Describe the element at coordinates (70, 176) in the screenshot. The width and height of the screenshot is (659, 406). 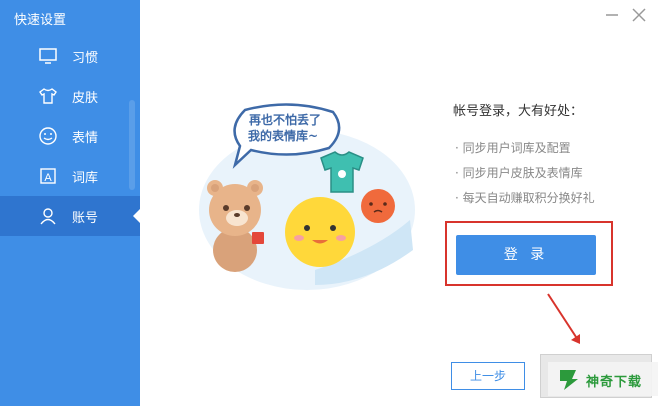
I see `sidebar-item-dictionary: A 词库` at that location.